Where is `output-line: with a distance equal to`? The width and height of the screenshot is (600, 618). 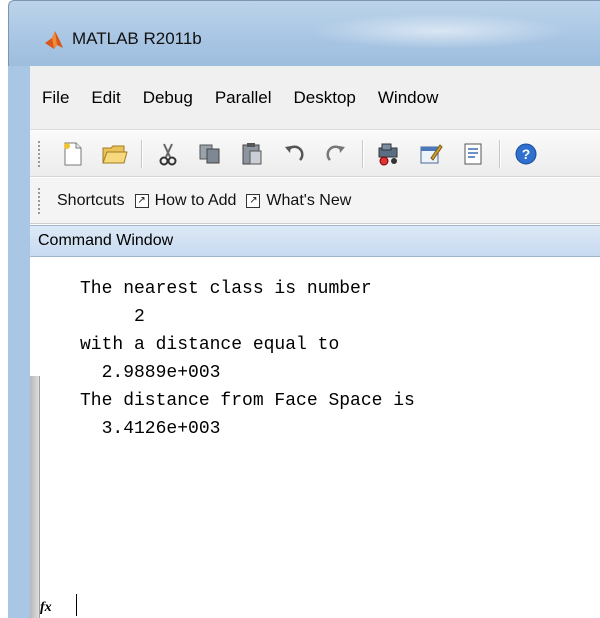
output-line: with a distance equal to is located at coordinates (210, 345).